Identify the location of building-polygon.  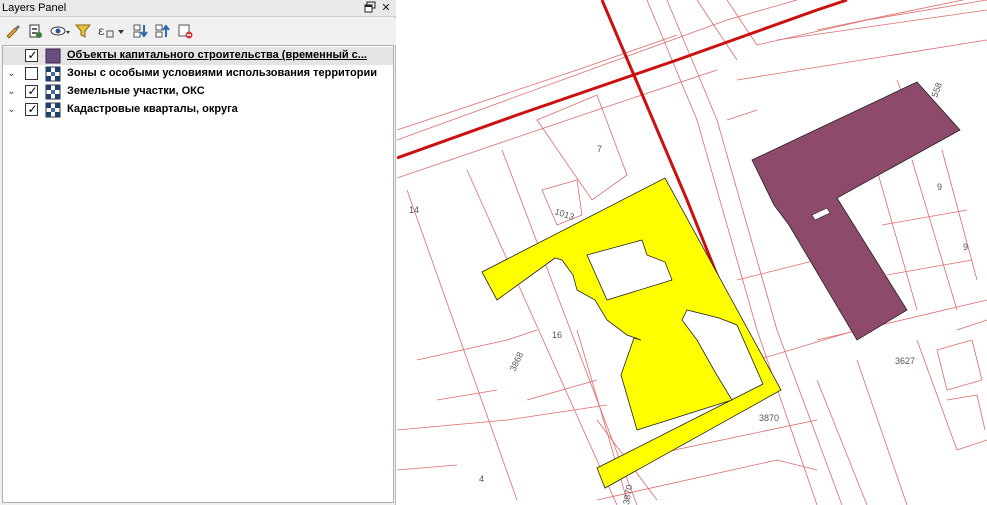
(856, 211).